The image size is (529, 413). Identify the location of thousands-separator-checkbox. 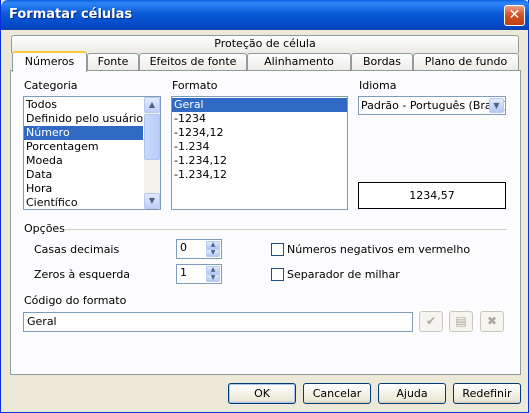
(277, 274).